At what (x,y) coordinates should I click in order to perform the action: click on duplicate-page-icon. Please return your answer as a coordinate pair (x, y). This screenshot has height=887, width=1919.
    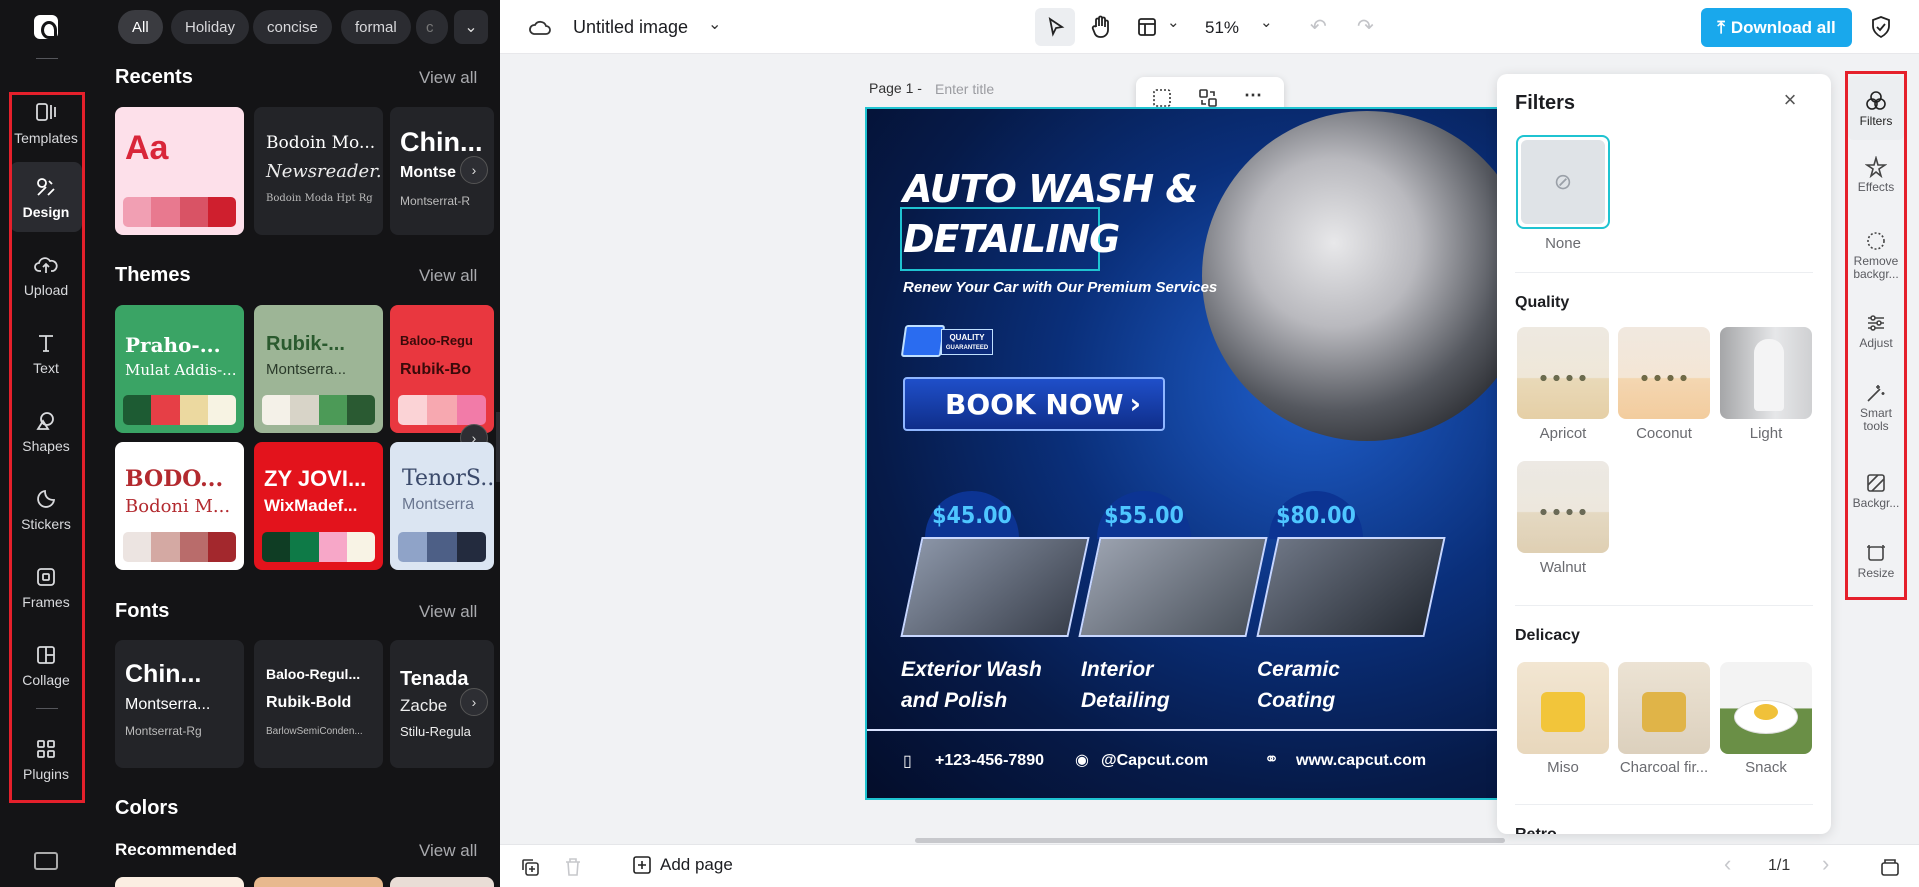
    Looking at the image, I should click on (530, 867).